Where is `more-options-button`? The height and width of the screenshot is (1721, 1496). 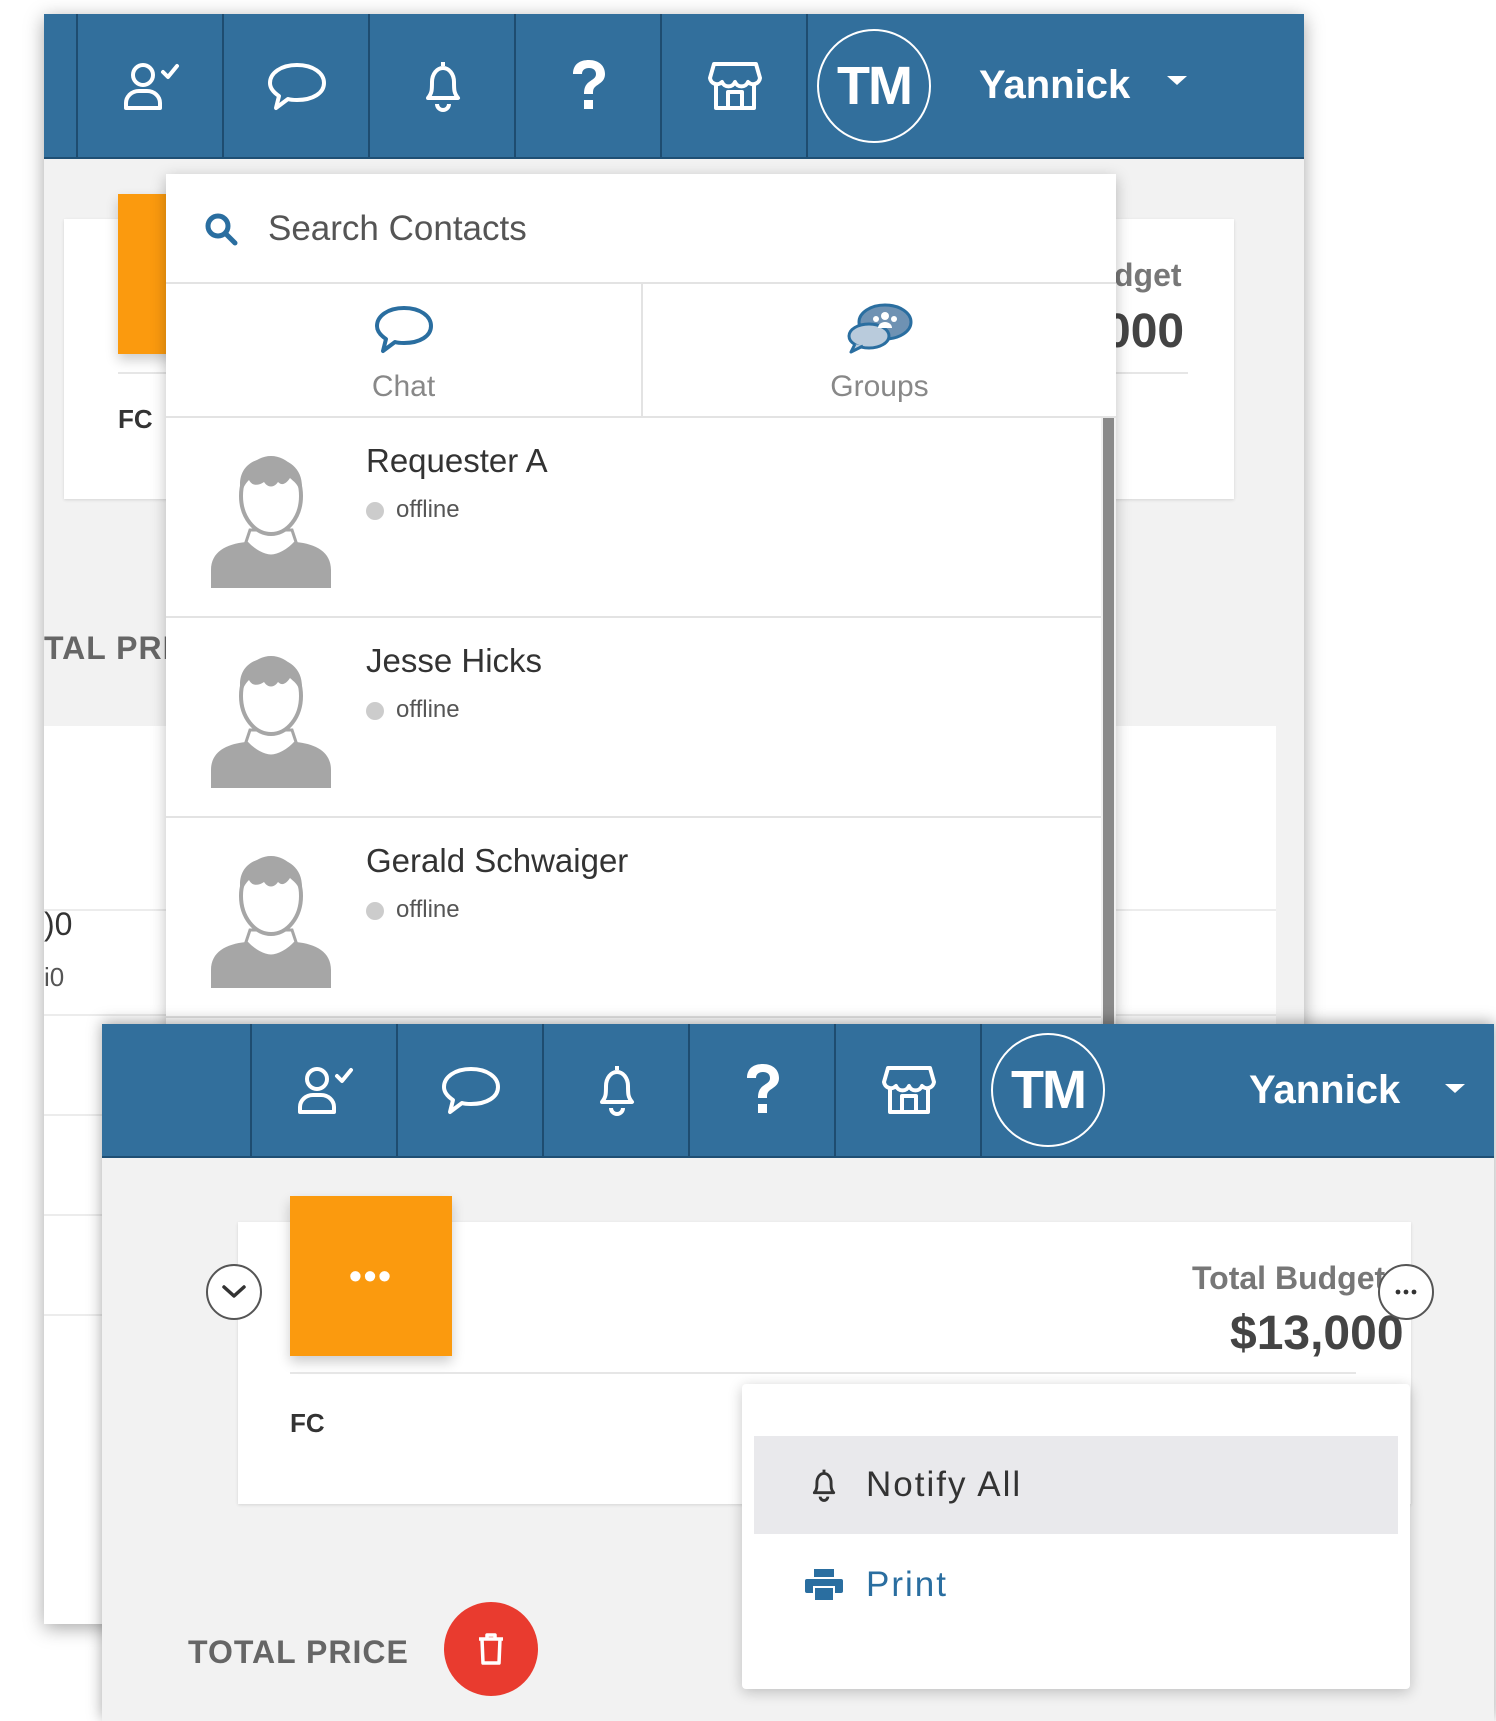
more-options-button is located at coordinates (1406, 1292).